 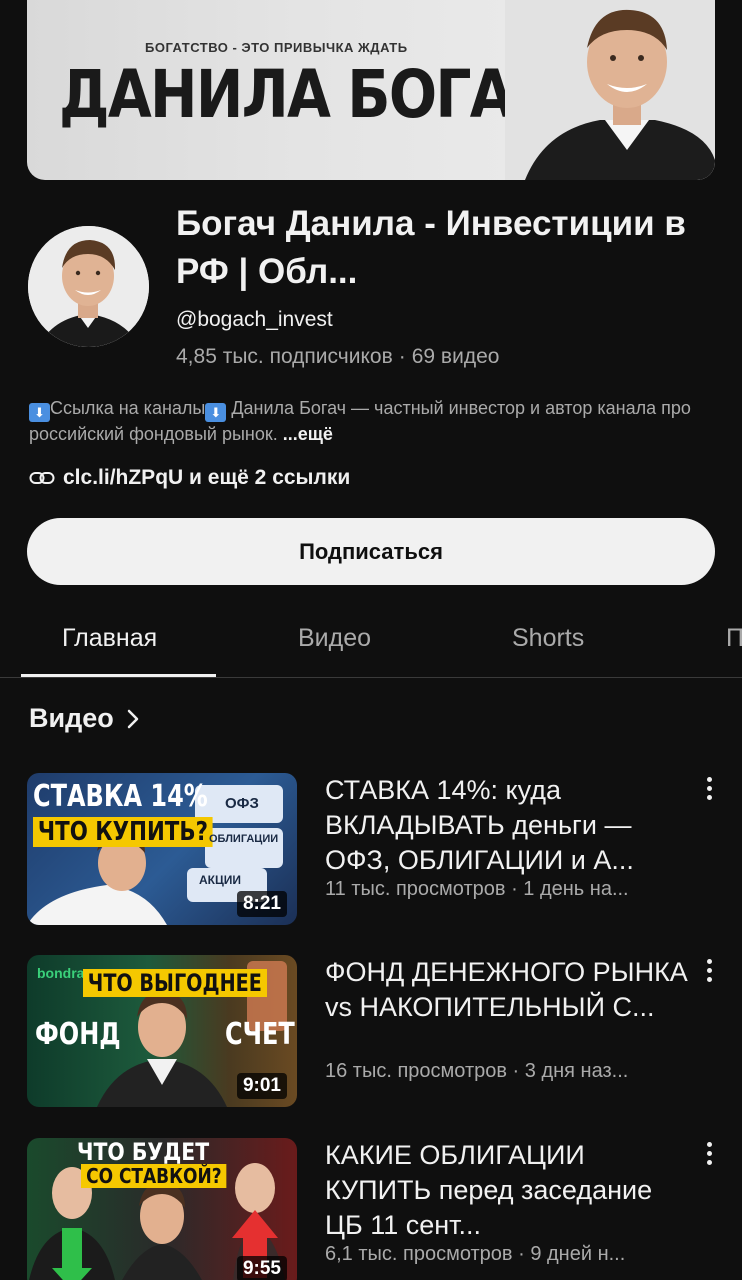 I want to click on channel-stats: 4,85 тыс. подписчиков · 69 видео, so click(x=337, y=357).